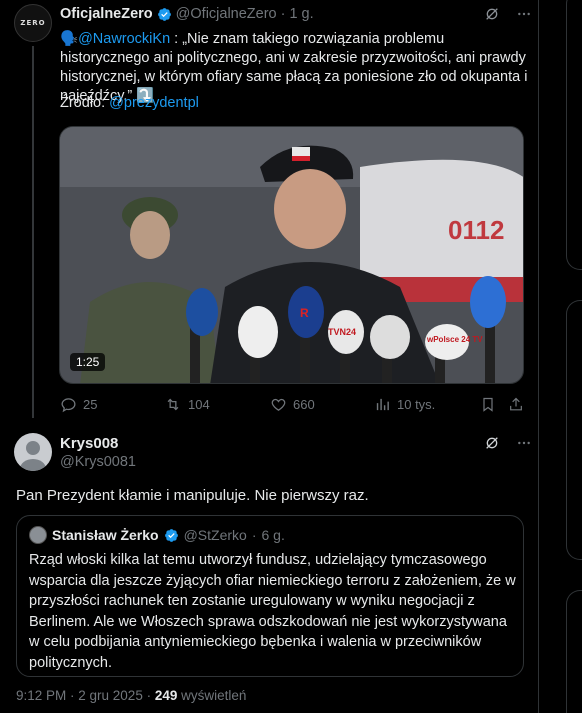  I want to click on mic-label: wPolsce 24 TV, so click(454, 339).